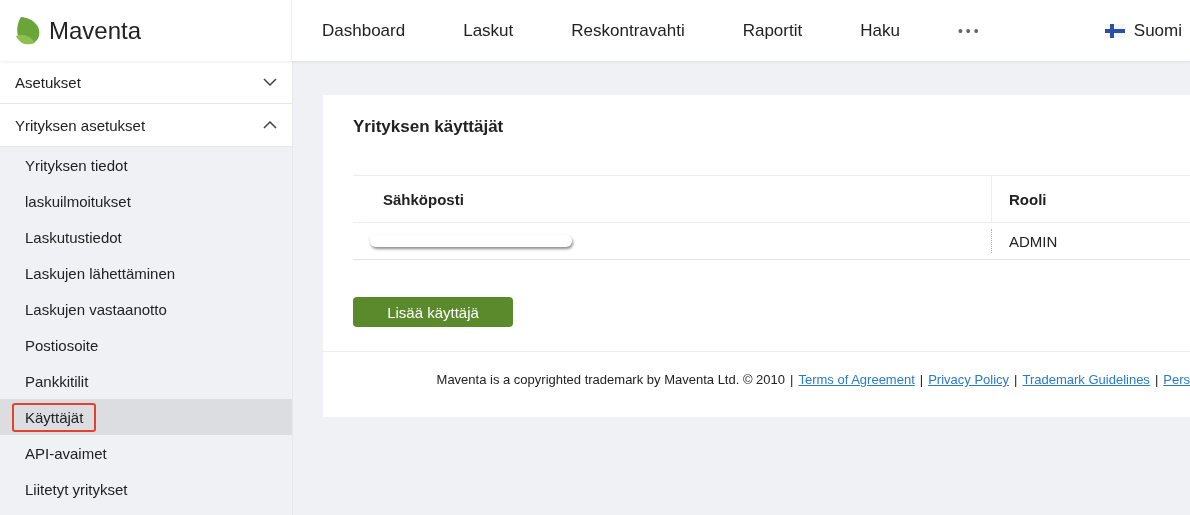  Describe the element at coordinates (146, 125) in the screenshot. I see `sidebar-group: Yrityksen asetukset` at that location.